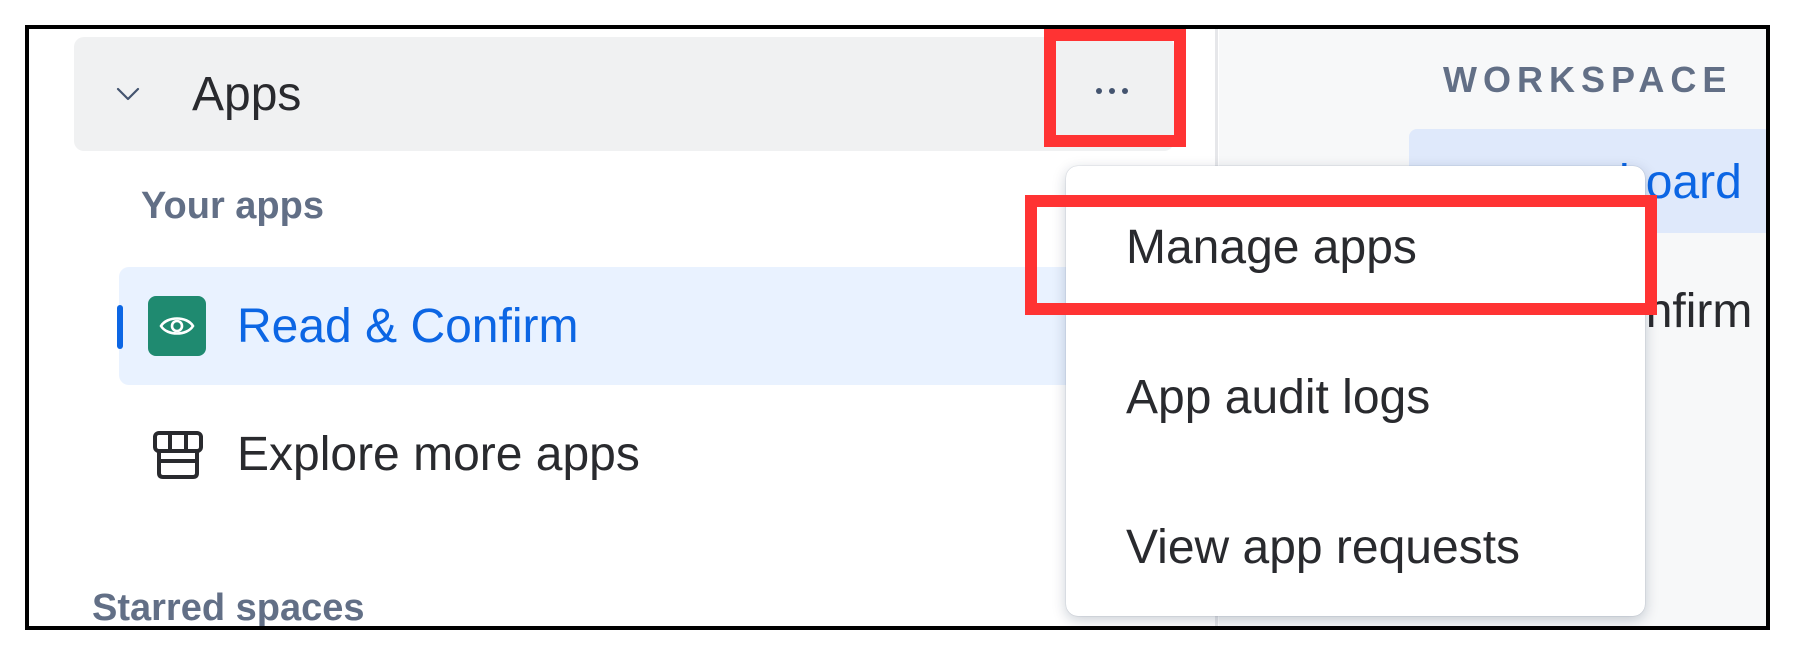  What do you see at coordinates (1323, 547) in the screenshot?
I see `menu-item-label: View app requests` at bounding box center [1323, 547].